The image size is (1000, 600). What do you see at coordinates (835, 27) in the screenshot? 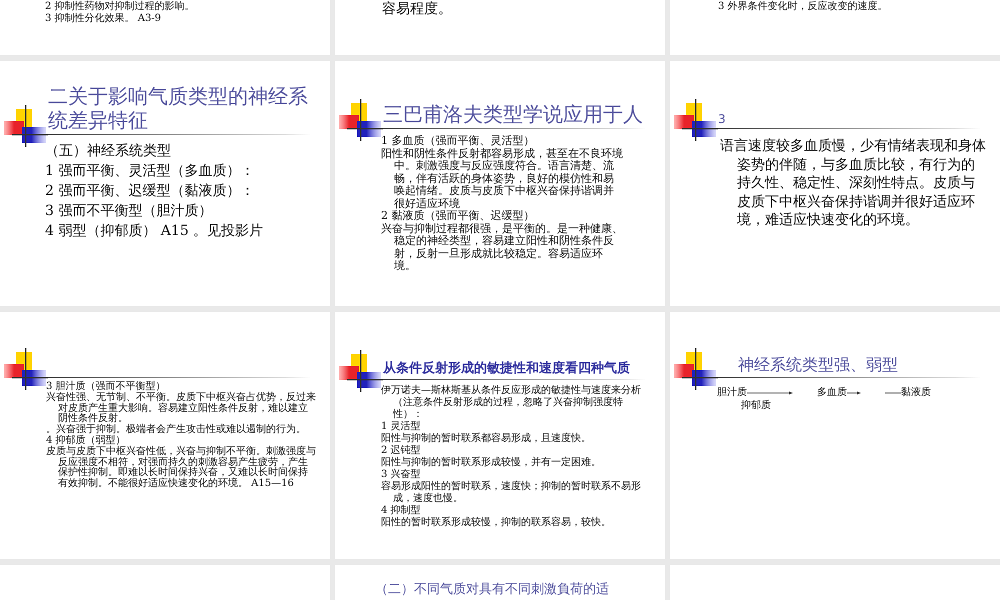
I see `slide-thumbnail: 3 外界条件变化时，反应改变的速度。` at bounding box center [835, 27].